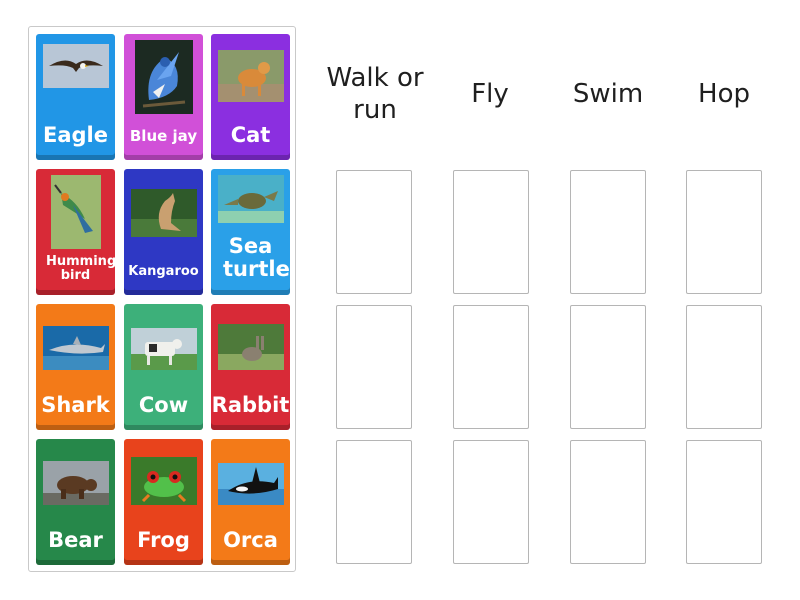  What do you see at coordinates (75, 540) in the screenshot?
I see `card-label: Bear` at bounding box center [75, 540].